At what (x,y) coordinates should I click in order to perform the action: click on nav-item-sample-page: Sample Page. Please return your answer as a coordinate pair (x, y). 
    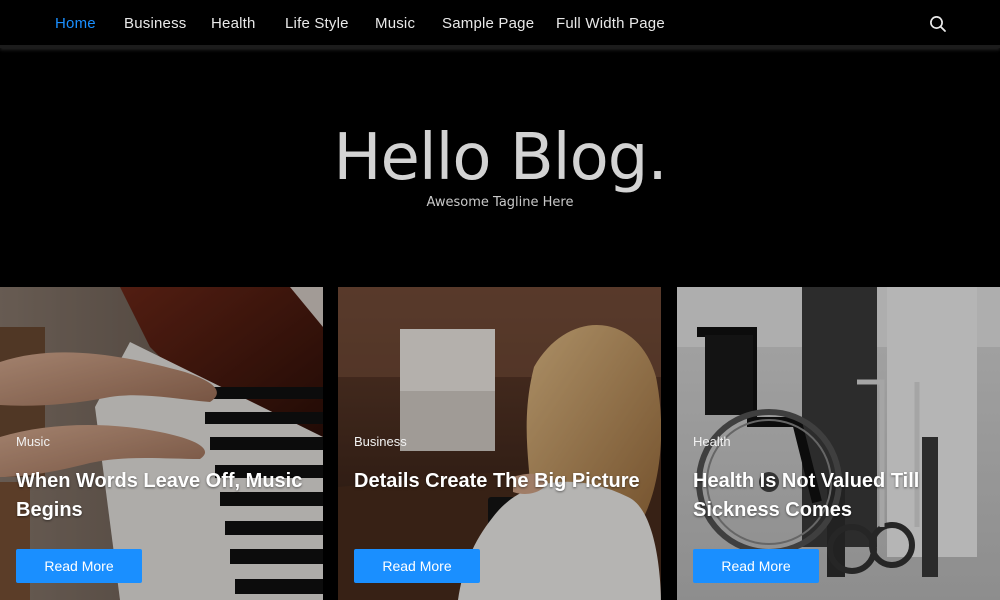
    Looking at the image, I should click on (488, 23).